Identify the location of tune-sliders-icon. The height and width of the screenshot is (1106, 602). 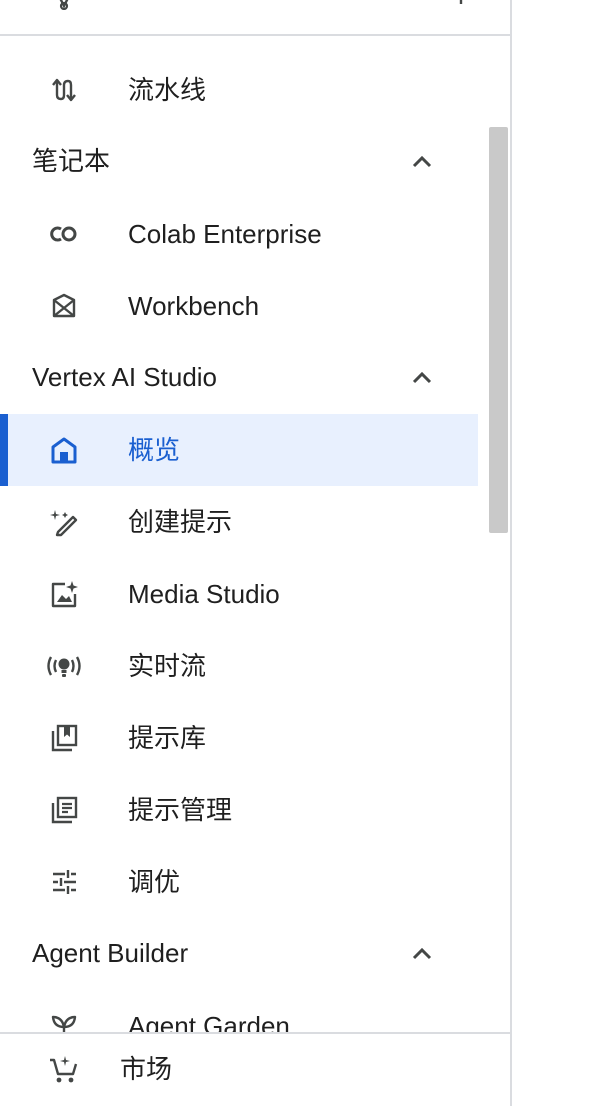
(64, 882).